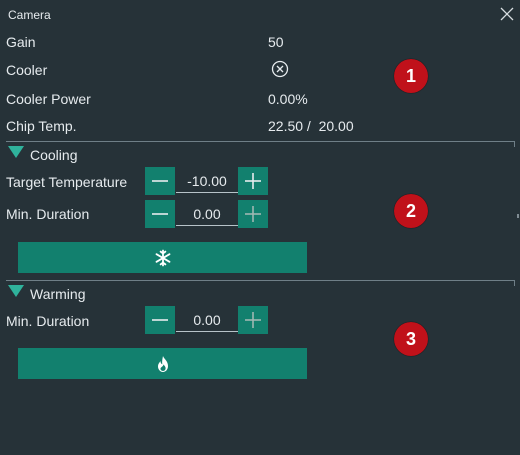  What do you see at coordinates (207, 214) in the screenshot?
I see `cooling-min-duration-input: 0.00` at bounding box center [207, 214].